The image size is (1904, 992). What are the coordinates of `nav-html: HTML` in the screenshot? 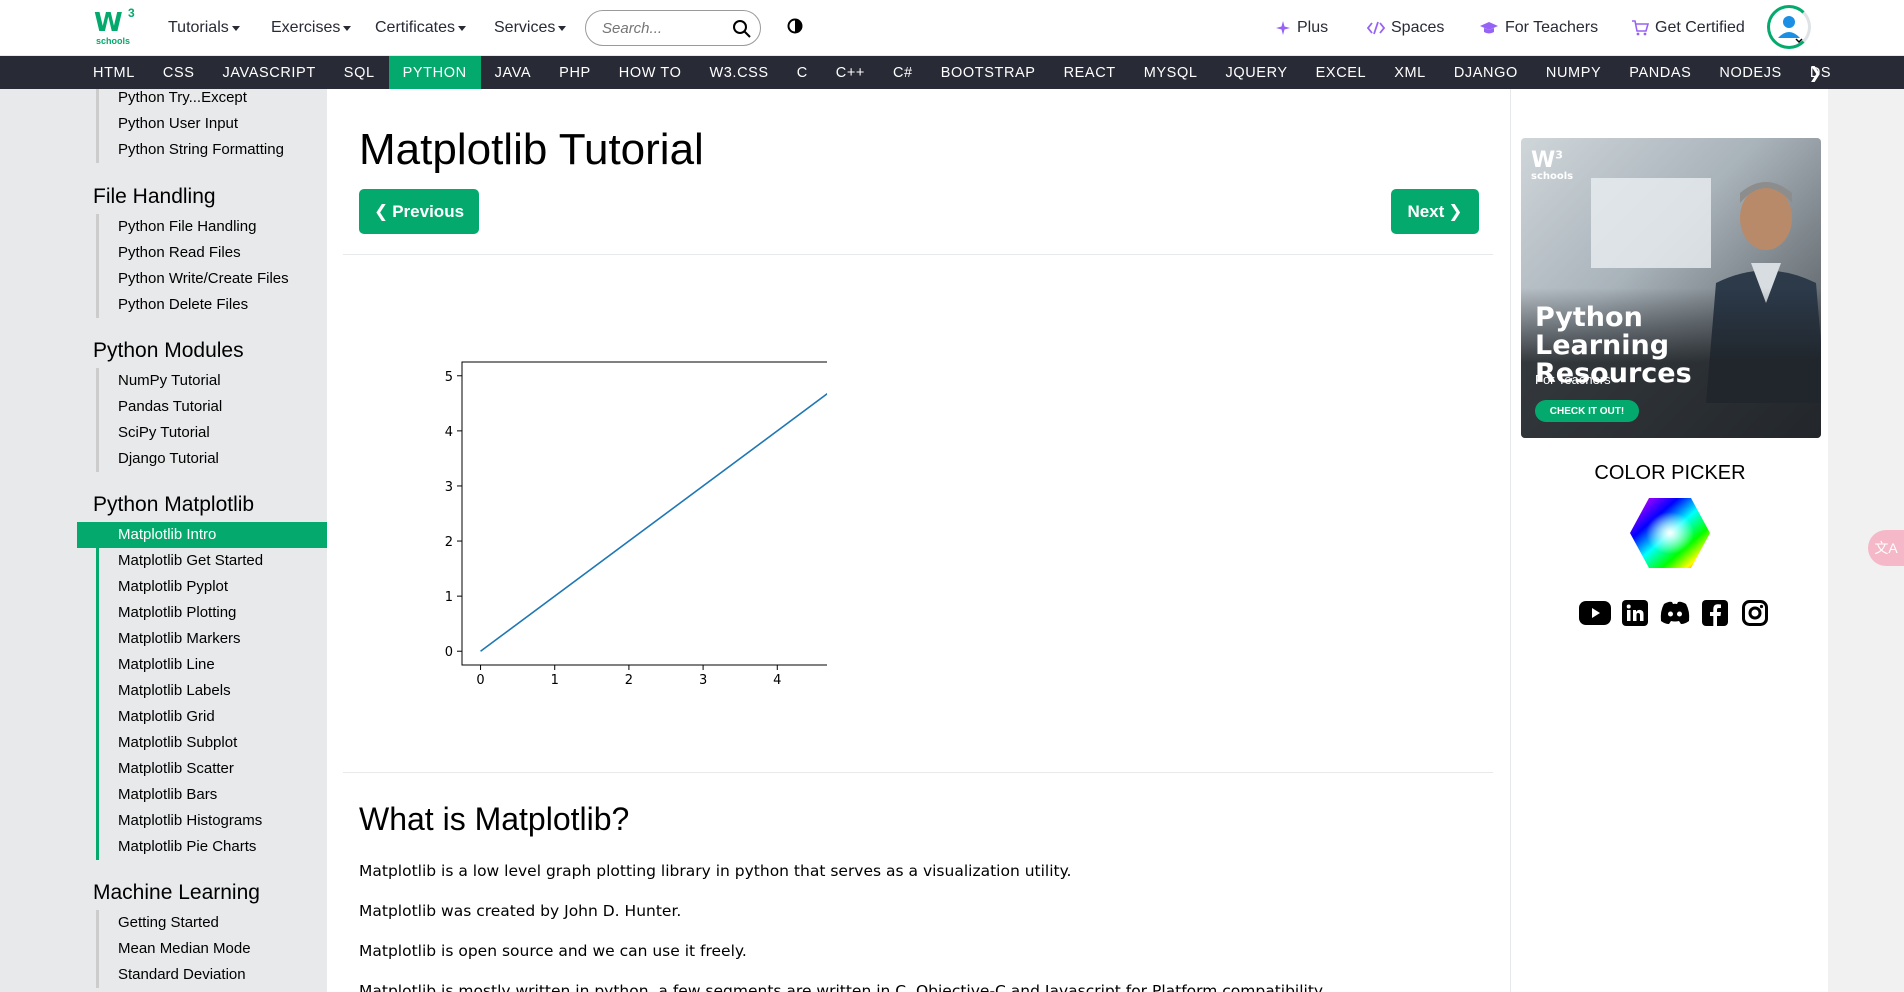 It's located at (114, 72).